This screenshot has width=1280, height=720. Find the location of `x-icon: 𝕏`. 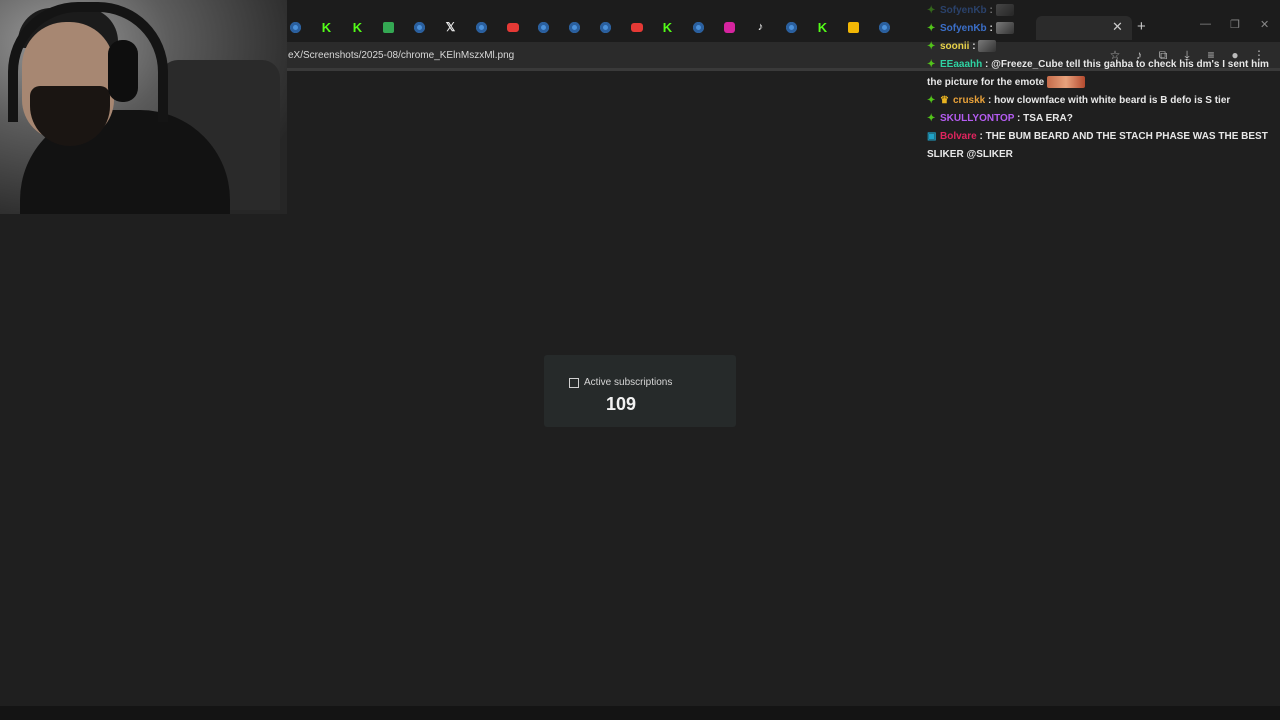

x-icon: 𝕏 is located at coordinates (450, 27).